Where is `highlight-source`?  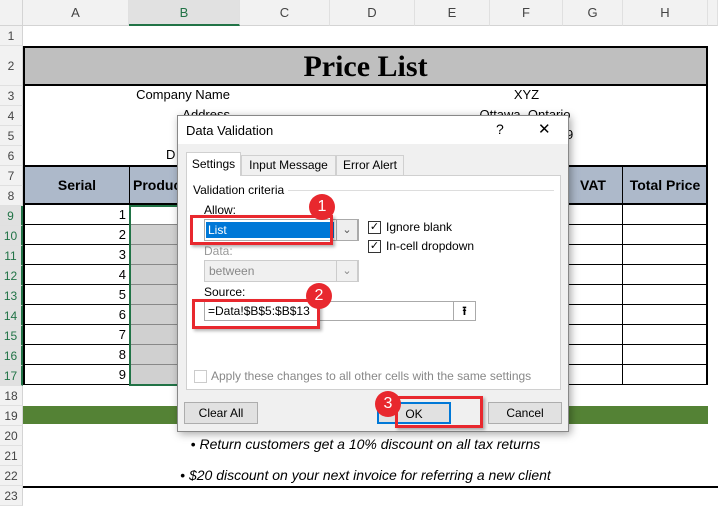 highlight-source is located at coordinates (256, 314).